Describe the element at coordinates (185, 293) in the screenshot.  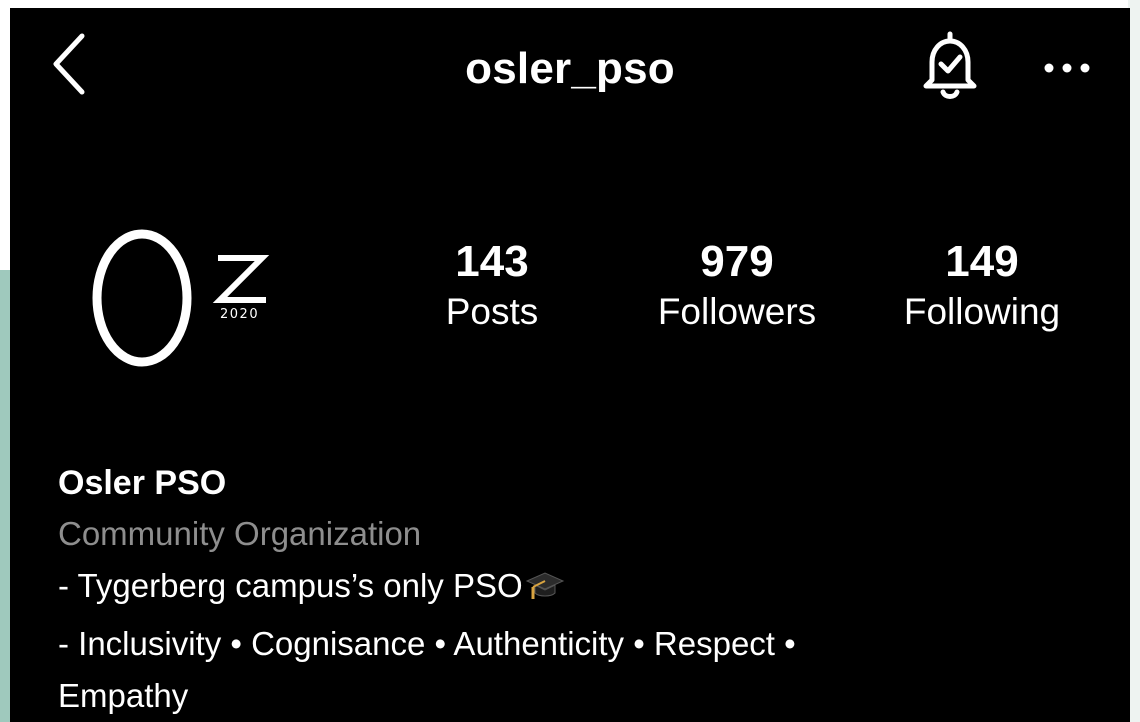
I see `profile-avatar-logo: 2020` at that location.